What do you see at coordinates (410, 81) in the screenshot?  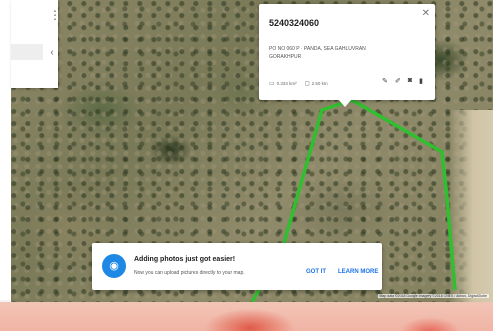 I see `camera-icon: ◙` at bounding box center [410, 81].